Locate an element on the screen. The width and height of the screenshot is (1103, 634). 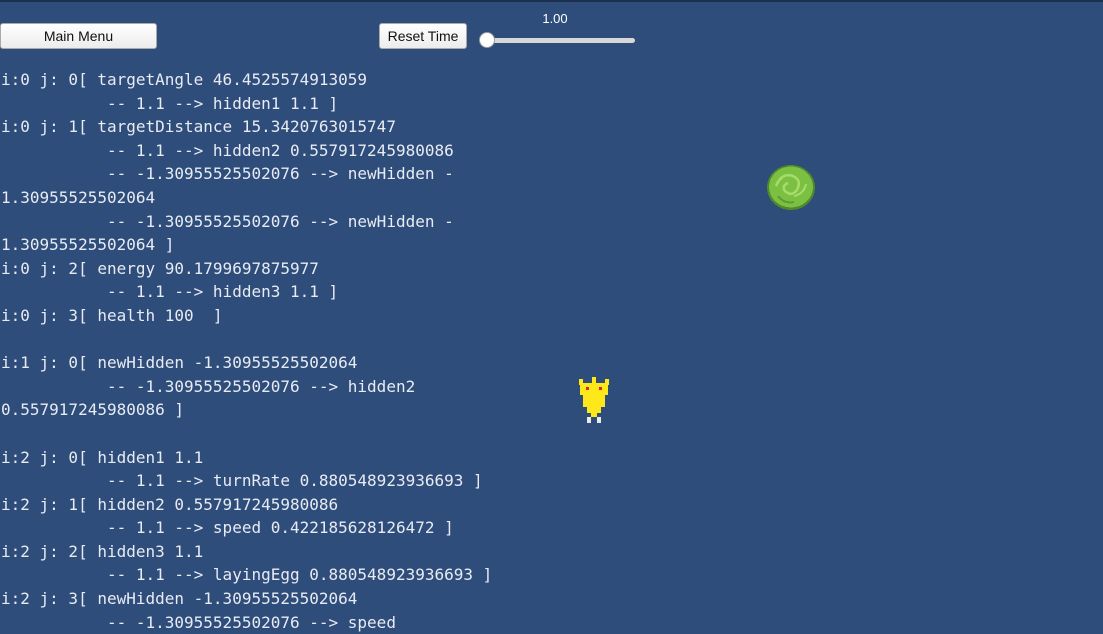
time-scale-value: 1.00 is located at coordinates (555, 18).